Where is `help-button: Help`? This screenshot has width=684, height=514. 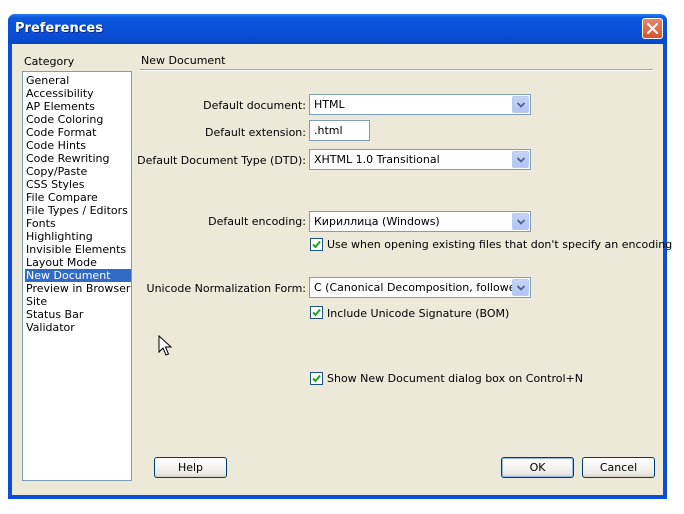
help-button: Help is located at coordinates (190, 467).